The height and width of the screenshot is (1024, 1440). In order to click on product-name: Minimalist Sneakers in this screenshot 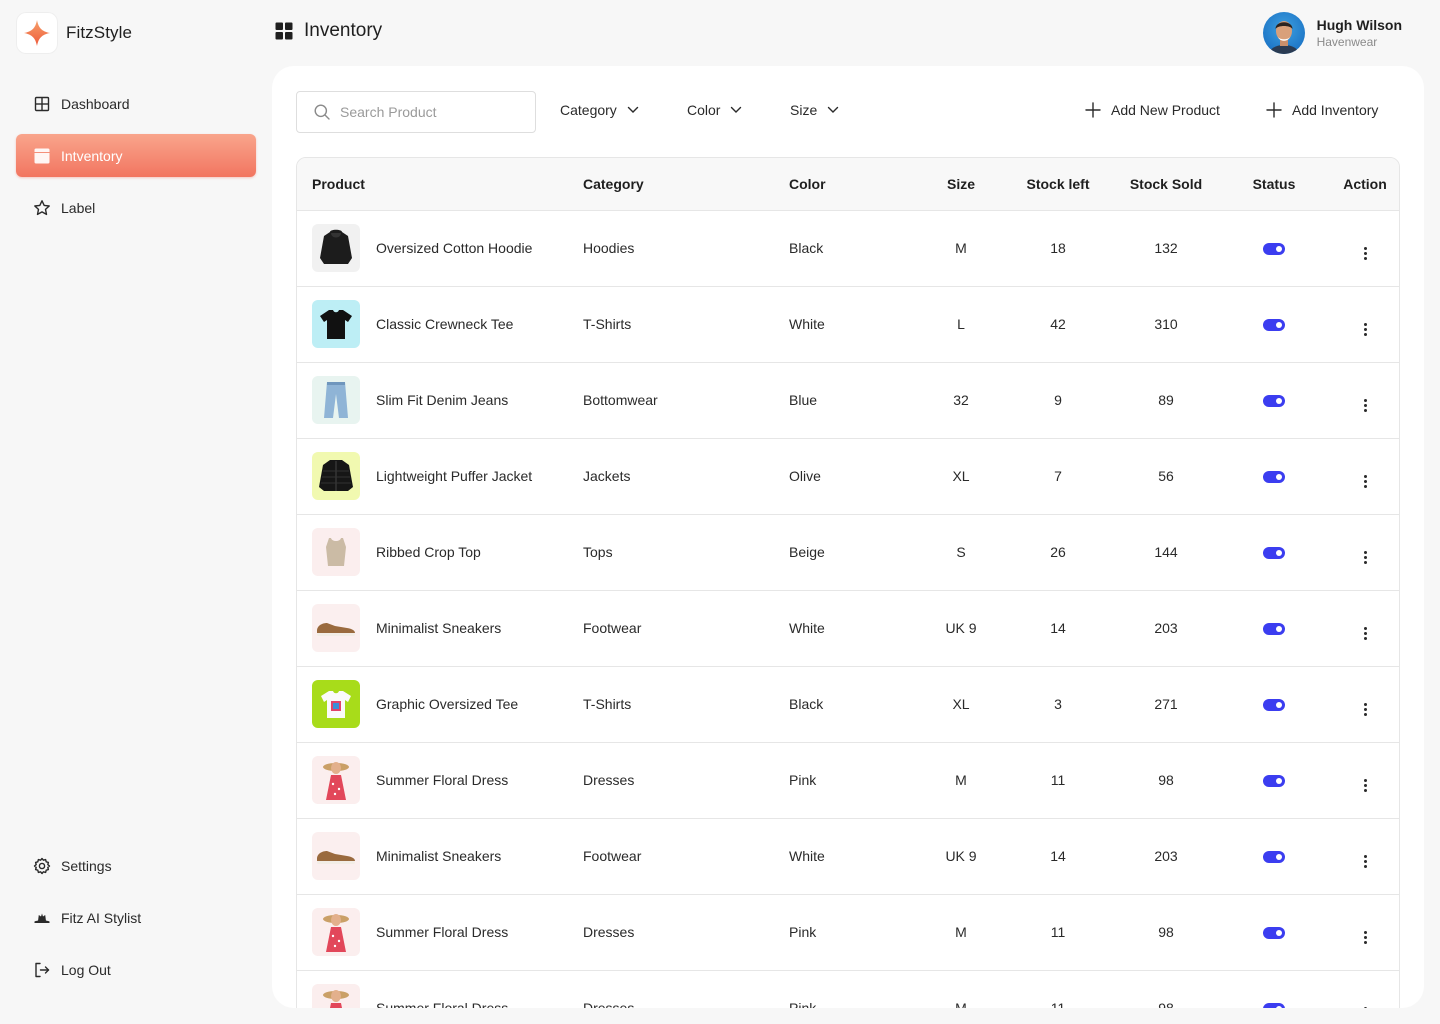, I will do `click(439, 628)`.